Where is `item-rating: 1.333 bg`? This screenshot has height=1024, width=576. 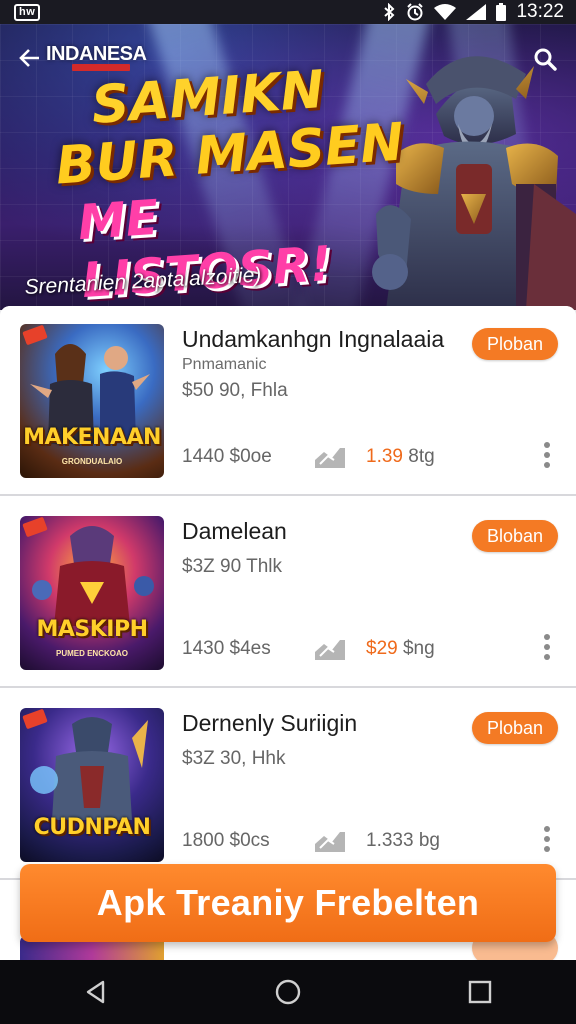
item-rating: 1.333 bg is located at coordinates (403, 841).